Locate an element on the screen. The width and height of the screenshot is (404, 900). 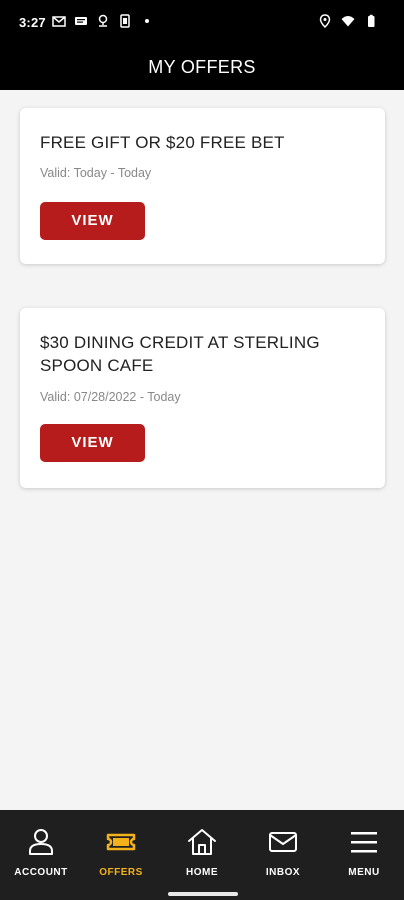
nav-account: ACCOUNT is located at coordinates (41, 849).